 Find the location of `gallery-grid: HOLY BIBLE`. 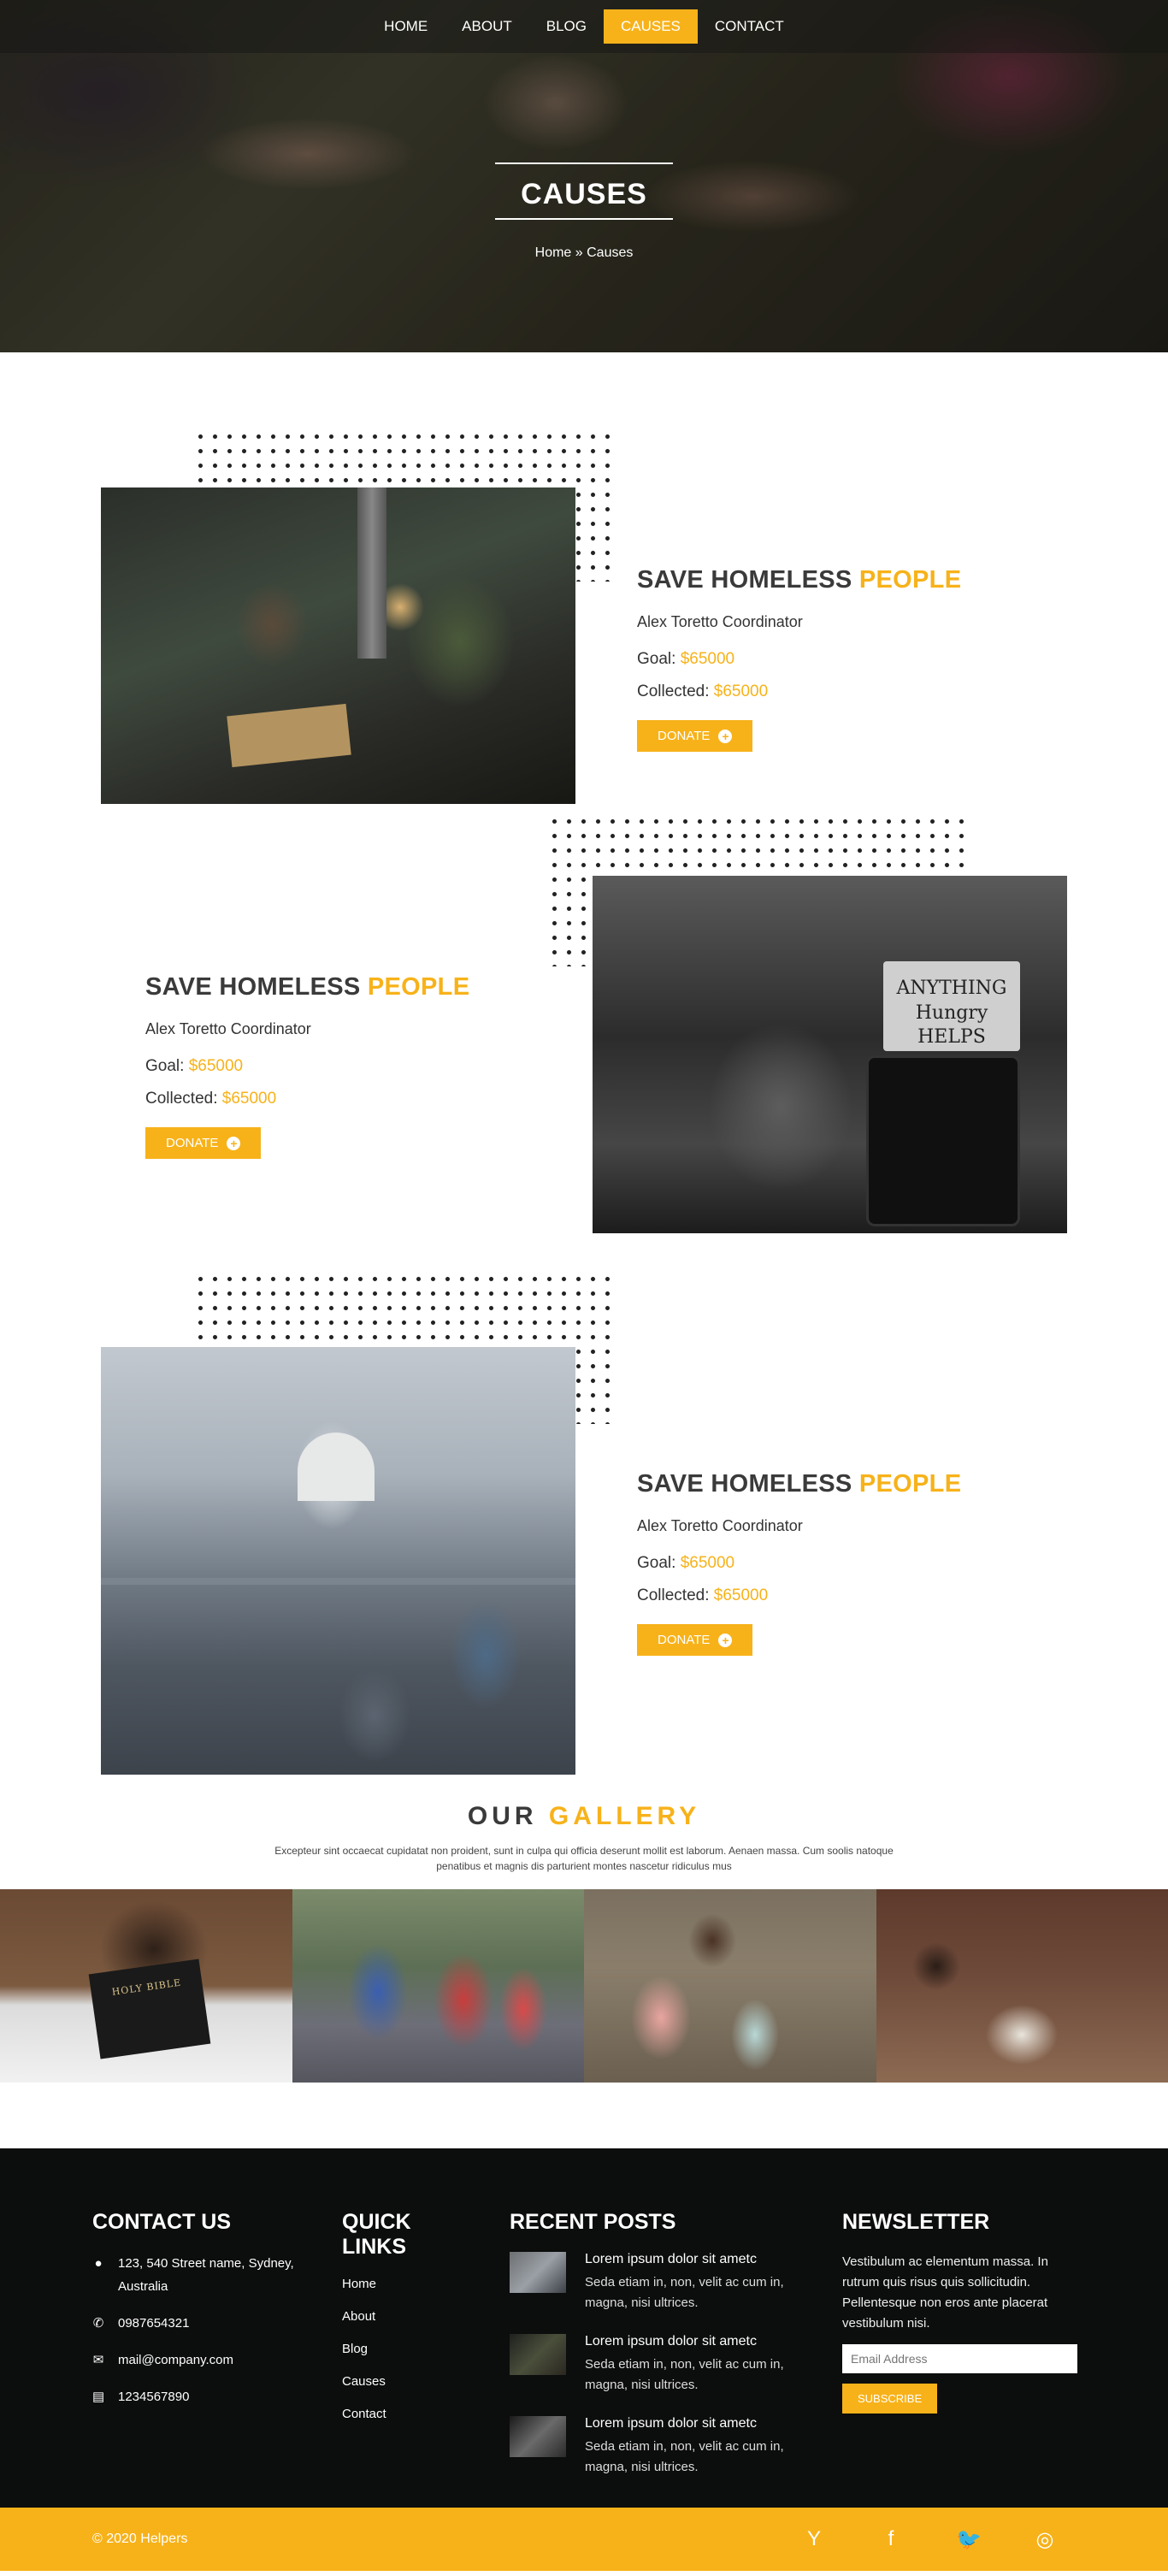

gallery-grid: HOLY BIBLE is located at coordinates (584, 1986).